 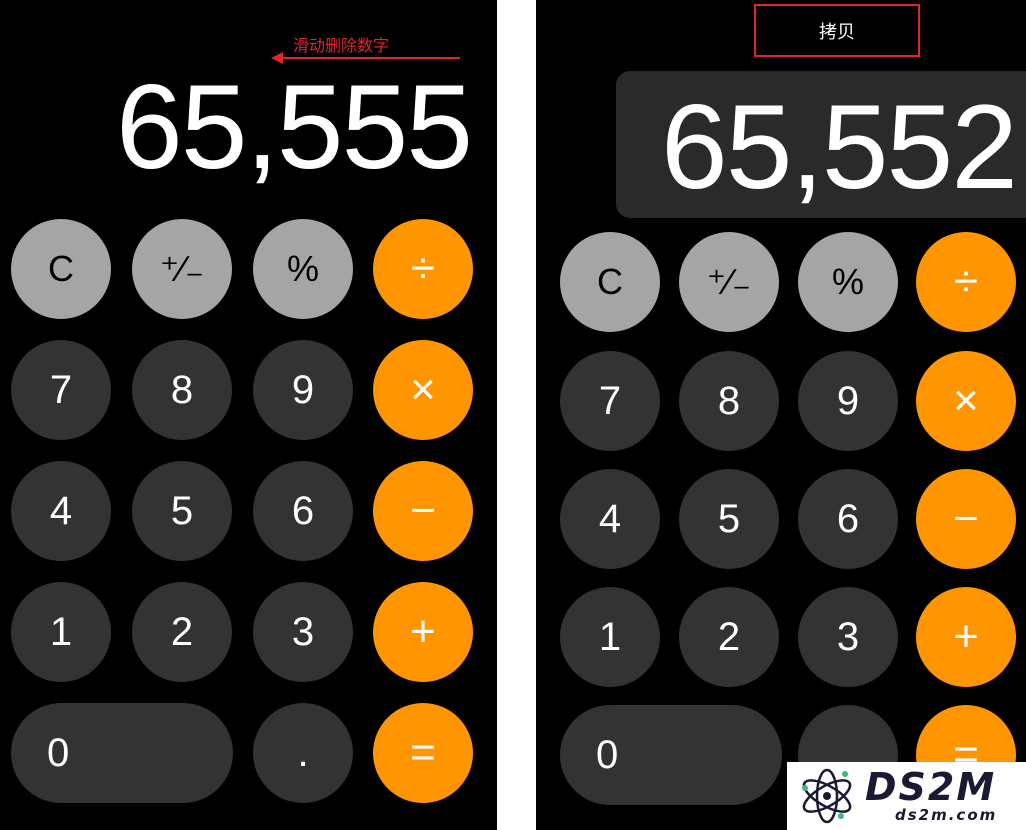 What do you see at coordinates (680, 823) in the screenshot?
I see `bottom-bar` at bounding box center [680, 823].